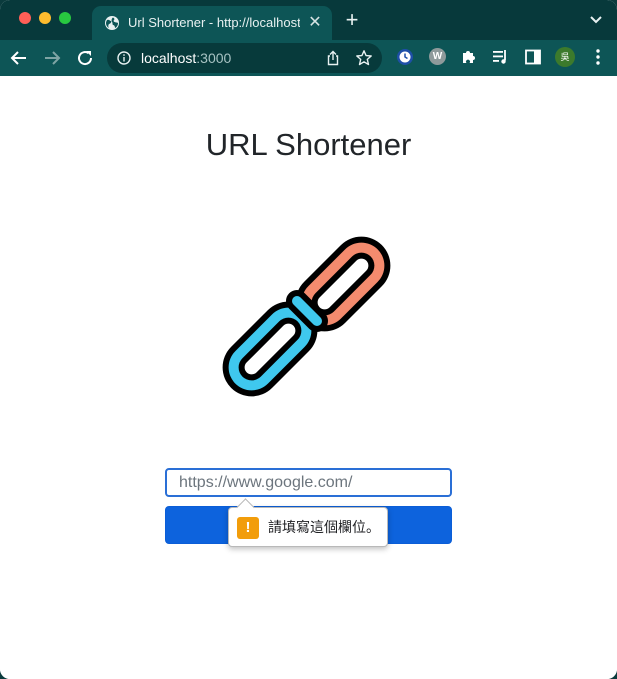  What do you see at coordinates (52, 58) in the screenshot?
I see `forward-arrow-icon` at bounding box center [52, 58].